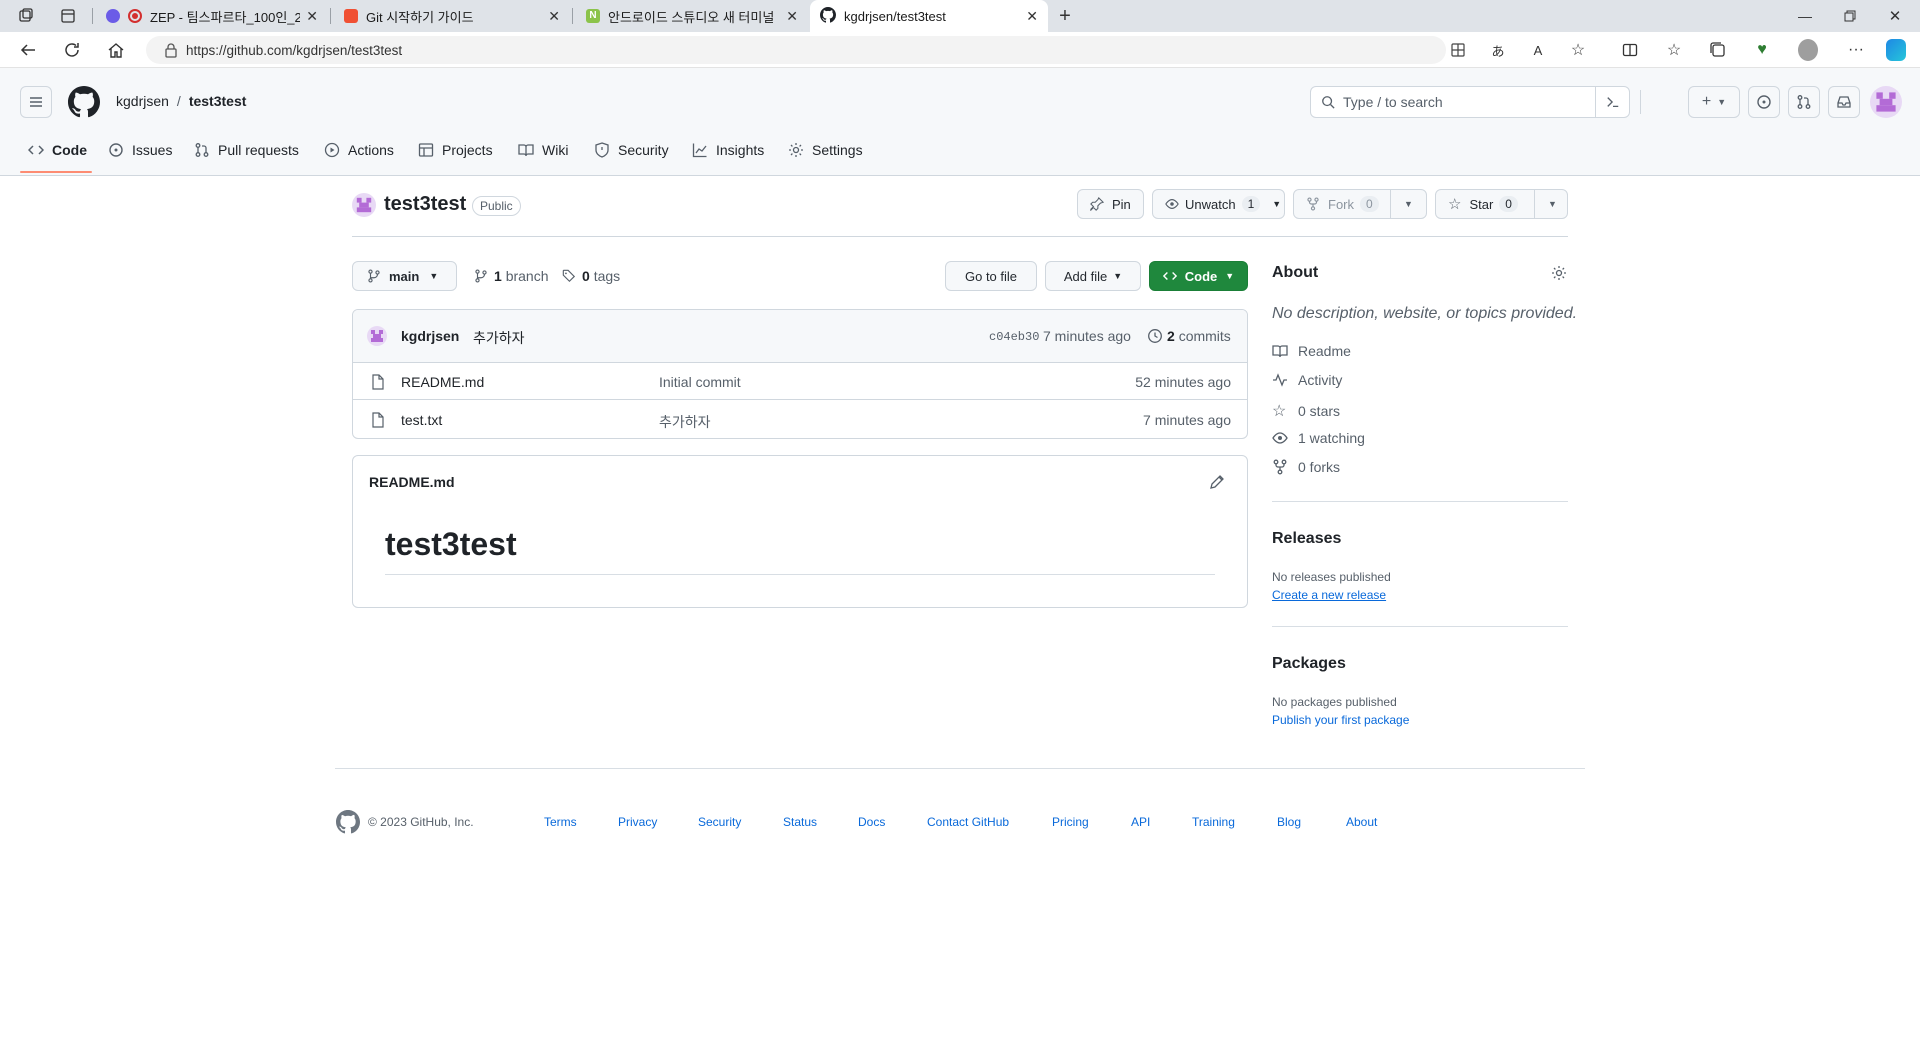 The width and height of the screenshot is (1920, 1040). I want to click on browser-tab: ZEP - 팀스파르타_100인_2 ✕, so click(212, 16).